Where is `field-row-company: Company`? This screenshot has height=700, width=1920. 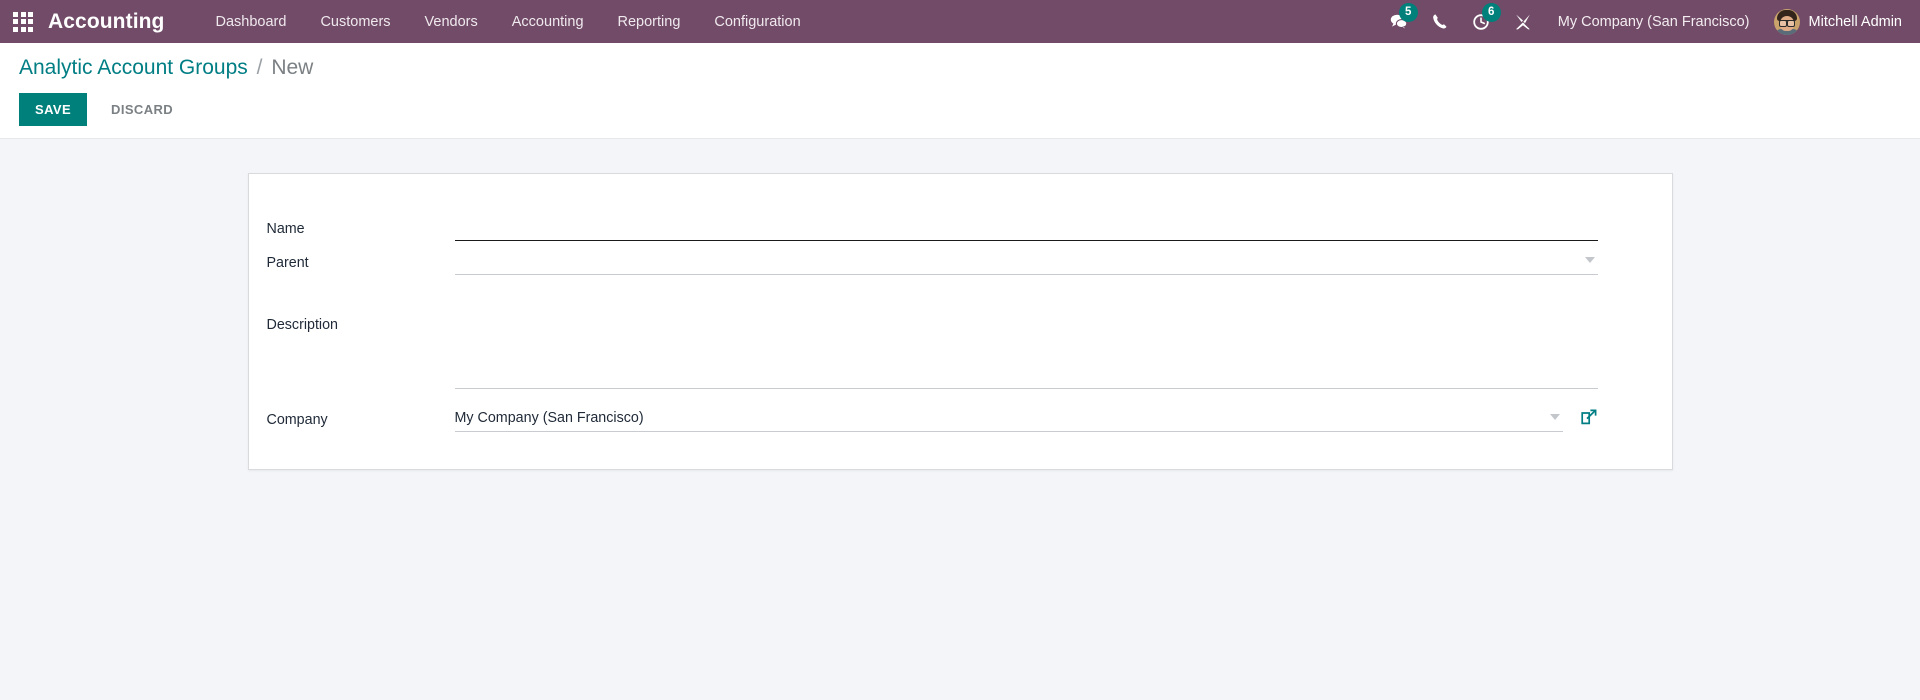
field-row-company: Company is located at coordinates (932, 419).